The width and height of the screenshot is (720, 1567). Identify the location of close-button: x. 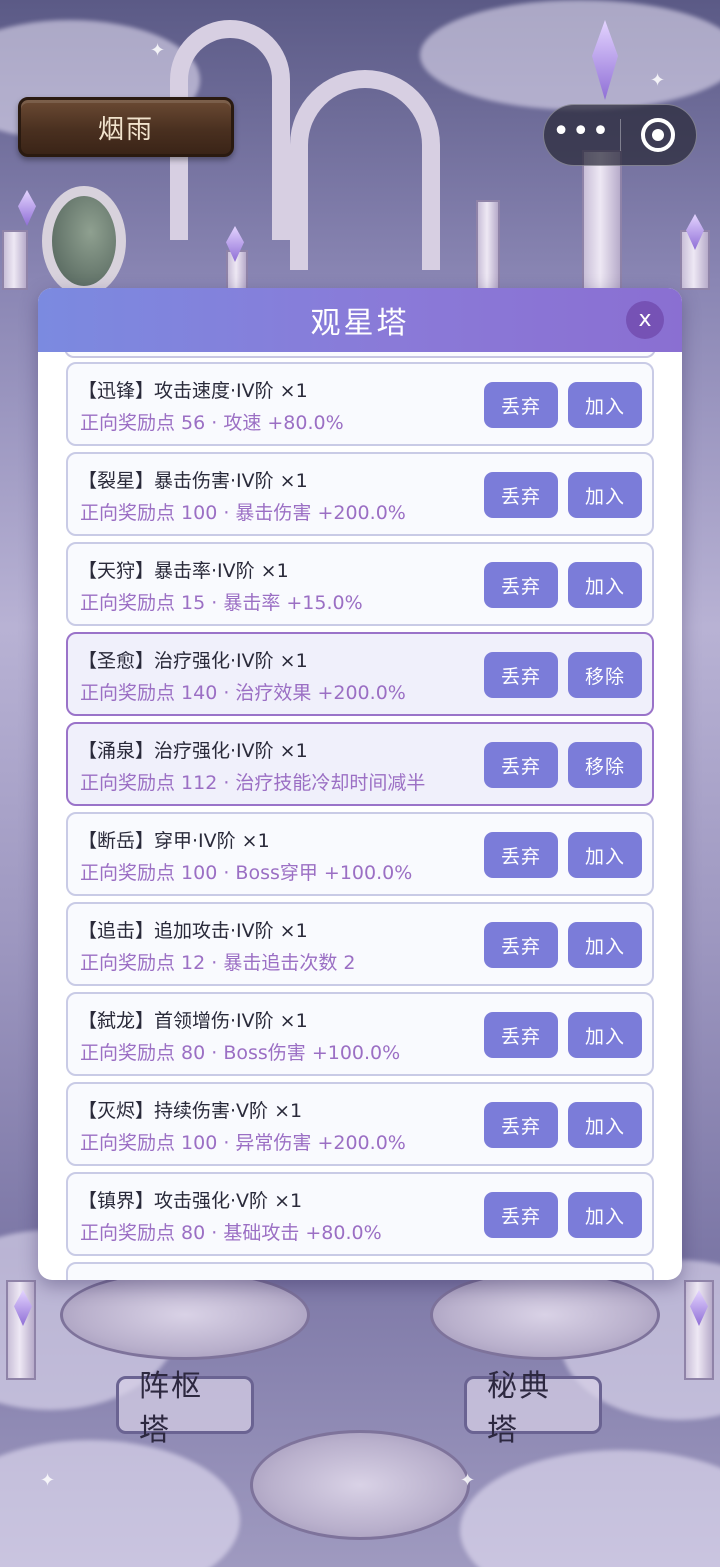
(645, 320).